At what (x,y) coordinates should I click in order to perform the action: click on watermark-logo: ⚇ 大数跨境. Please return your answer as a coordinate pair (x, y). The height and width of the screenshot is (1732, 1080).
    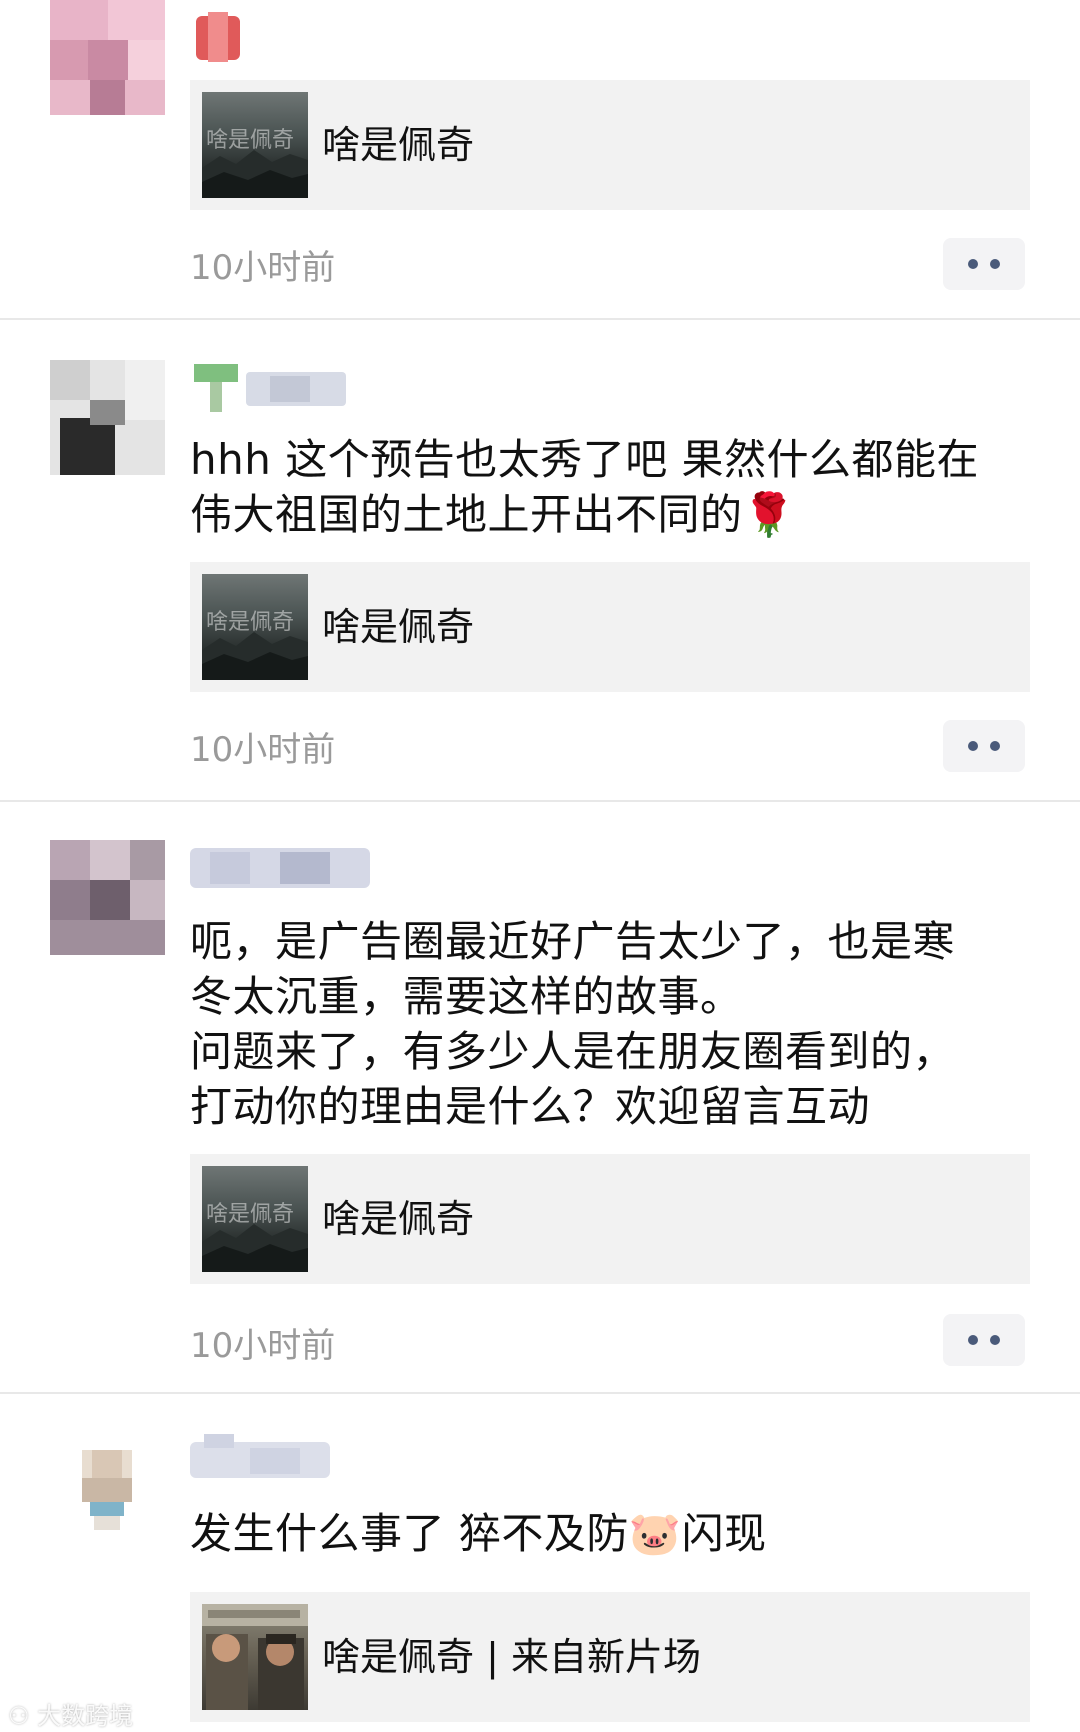
    Looking at the image, I should click on (70, 1713).